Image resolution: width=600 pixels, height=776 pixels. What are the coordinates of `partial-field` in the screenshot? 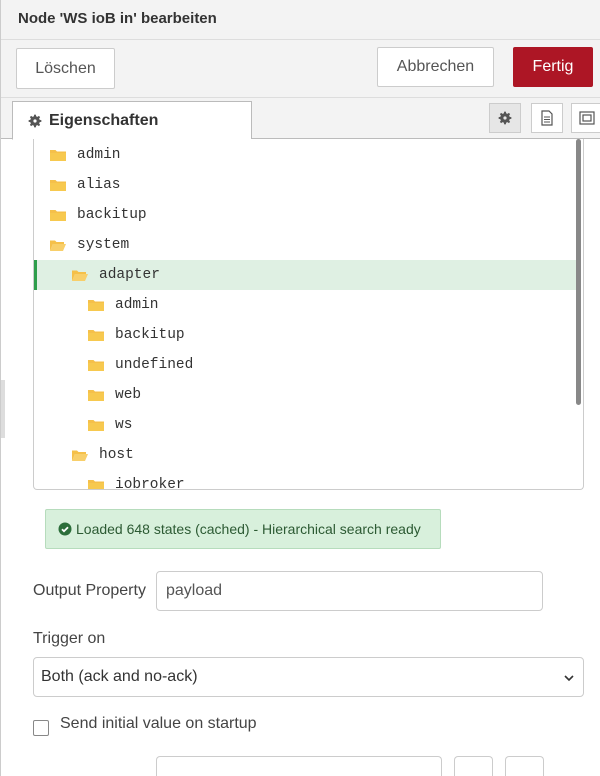 It's located at (299, 766).